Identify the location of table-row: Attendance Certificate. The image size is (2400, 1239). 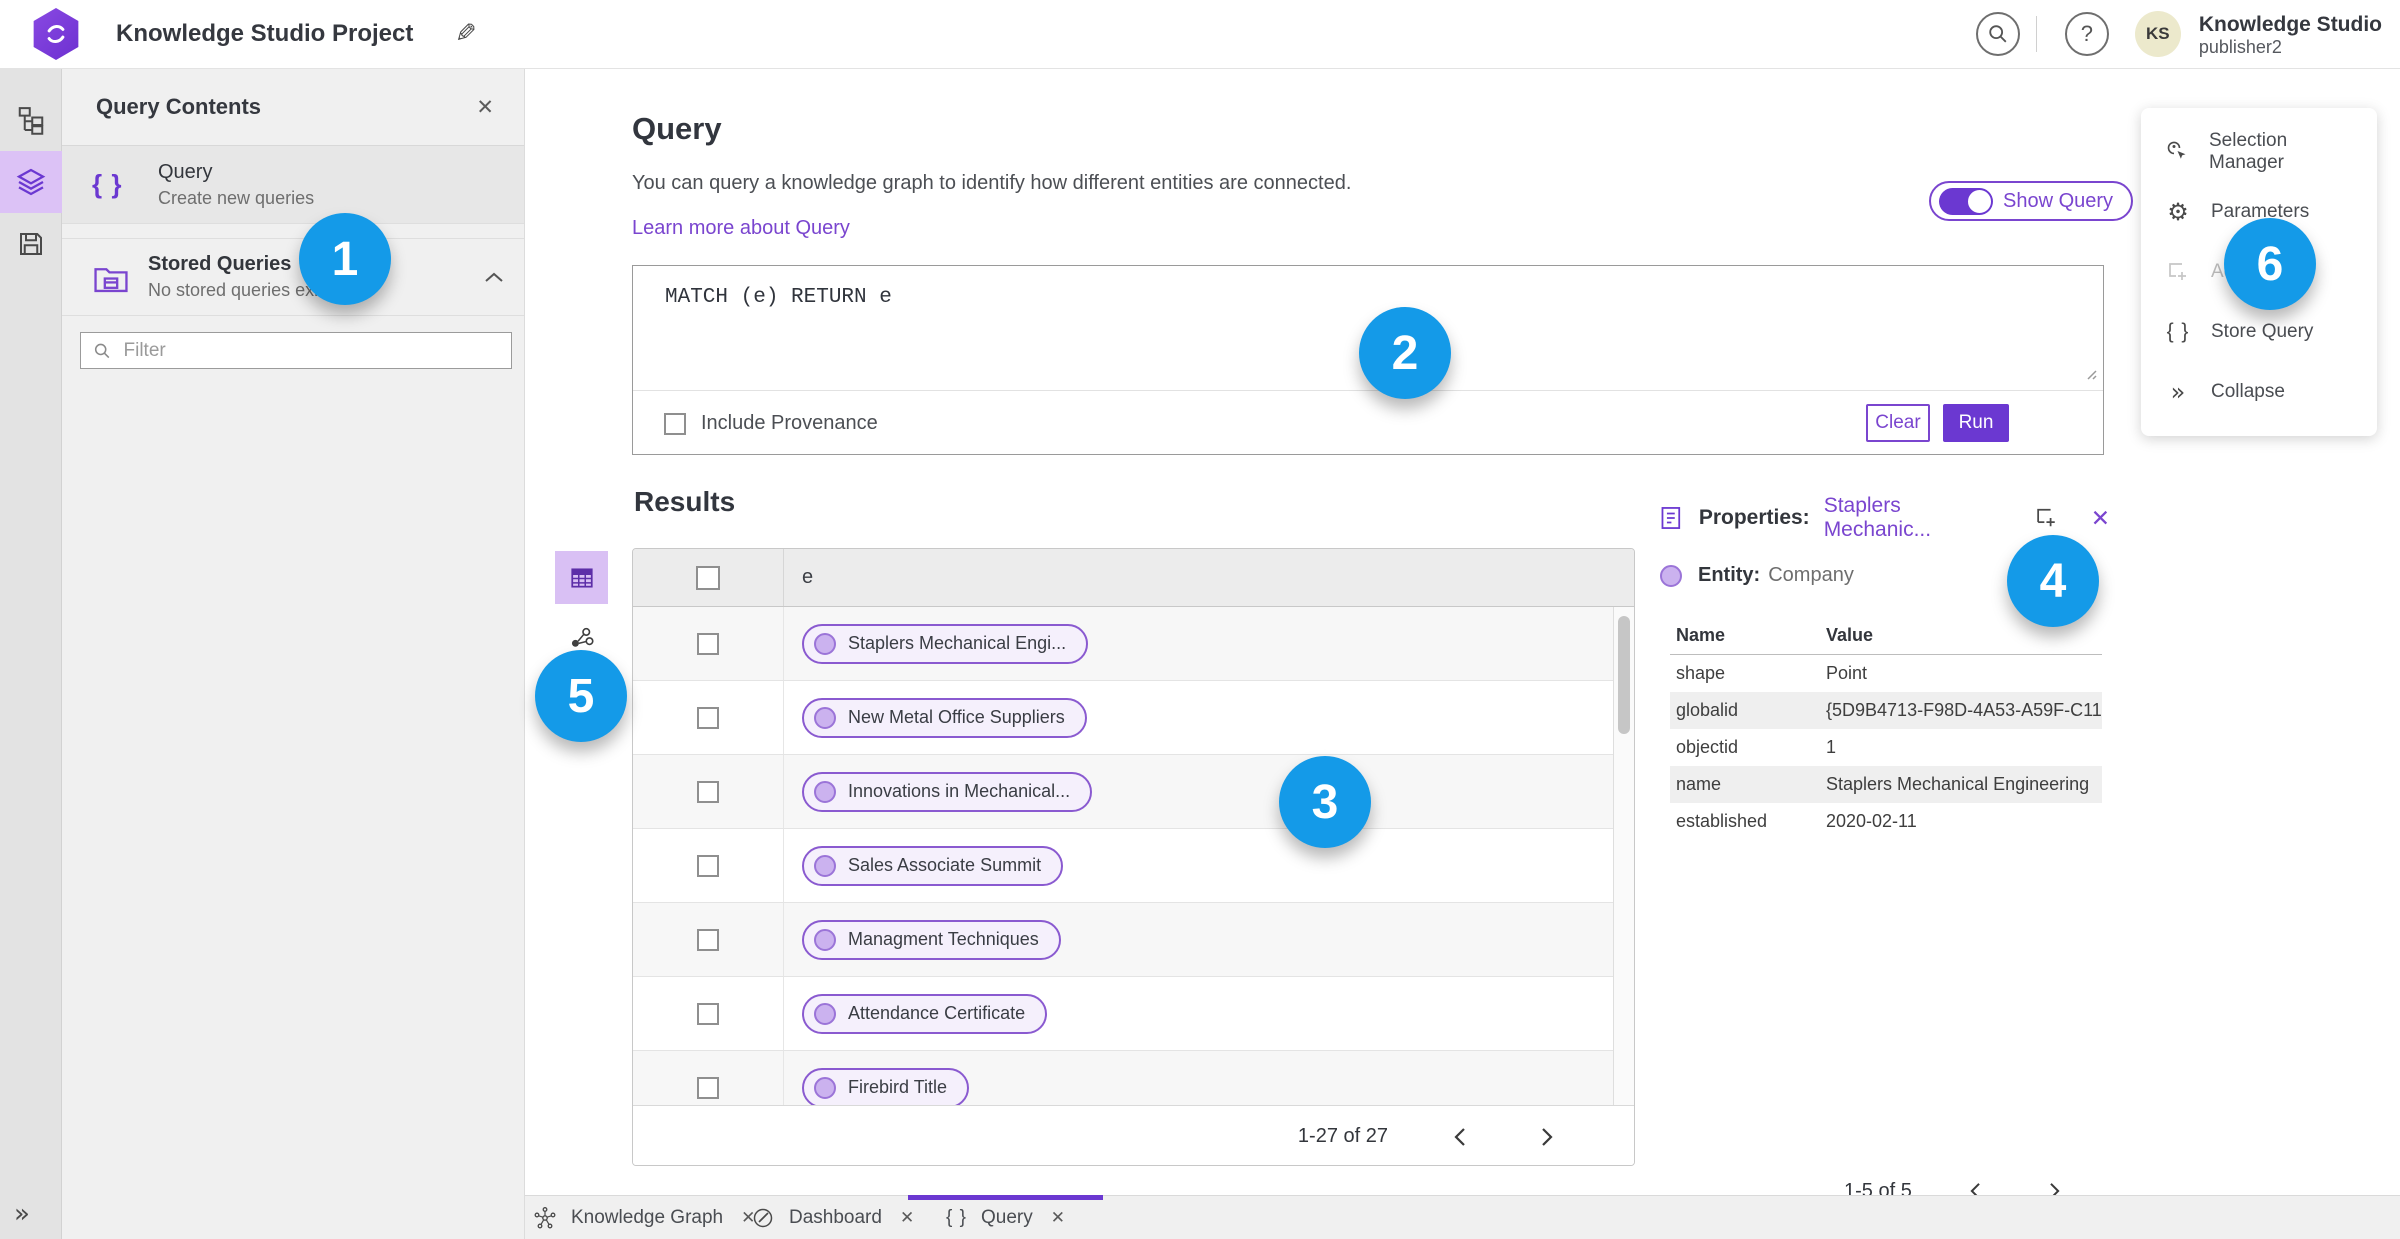
(1133, 1014).